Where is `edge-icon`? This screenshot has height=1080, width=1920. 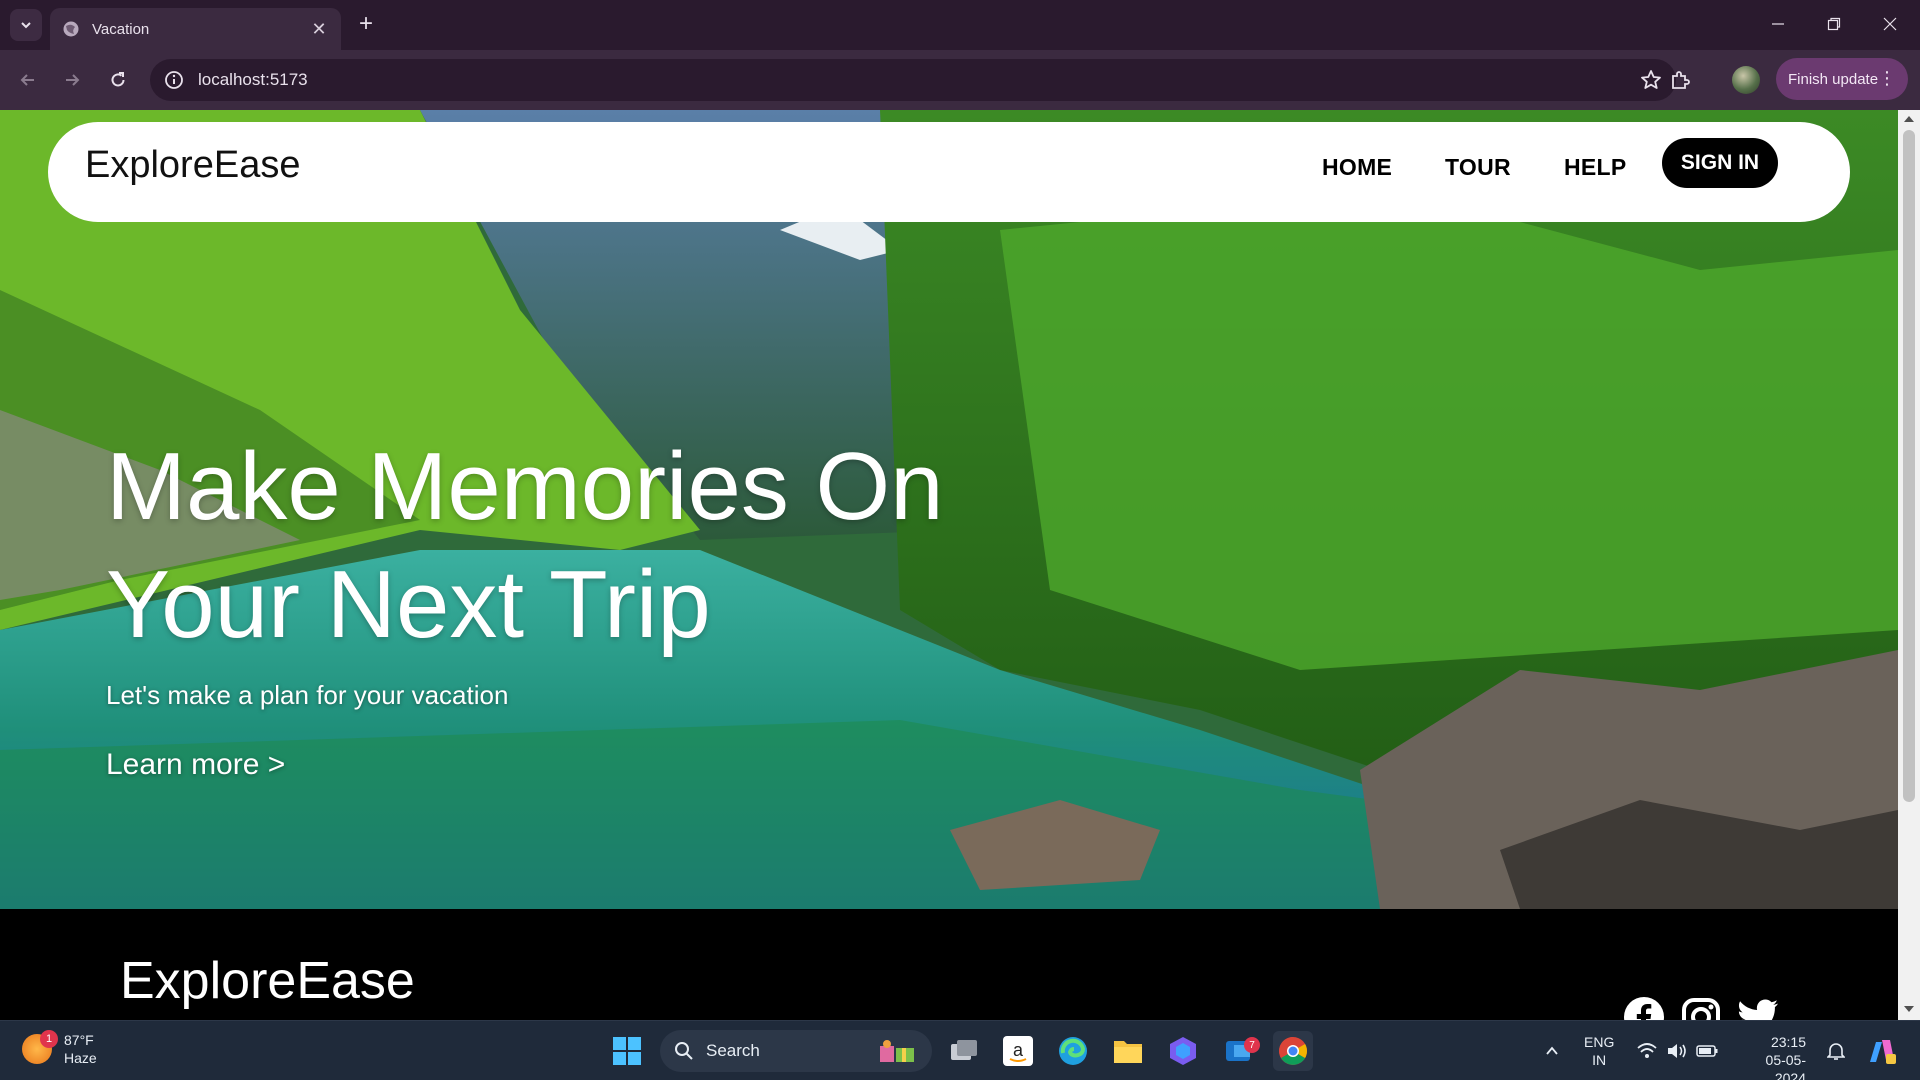
edge-icon is located at coordinates (1073, 1051).